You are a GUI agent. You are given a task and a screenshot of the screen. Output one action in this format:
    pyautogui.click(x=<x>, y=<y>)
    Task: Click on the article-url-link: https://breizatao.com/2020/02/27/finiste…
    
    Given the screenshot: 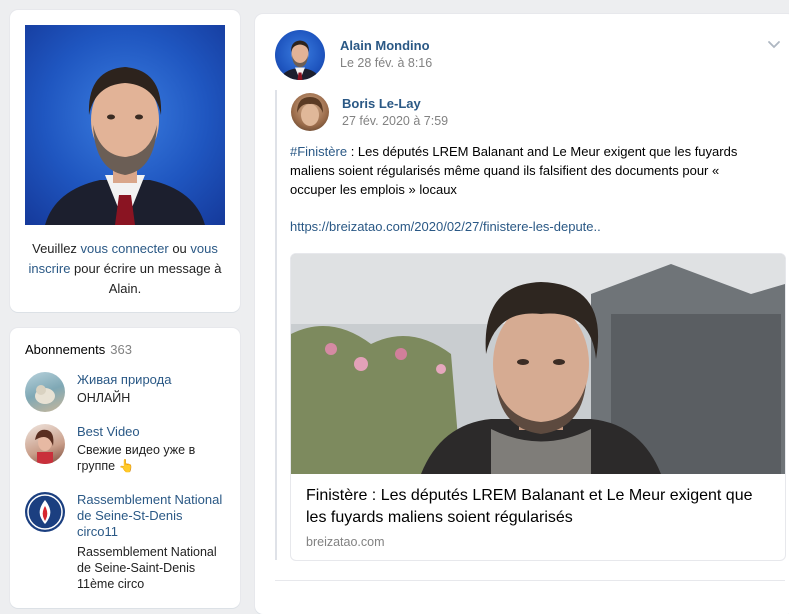 What is the action you would take?
    pyautogui.click(x=445, y=226)
    